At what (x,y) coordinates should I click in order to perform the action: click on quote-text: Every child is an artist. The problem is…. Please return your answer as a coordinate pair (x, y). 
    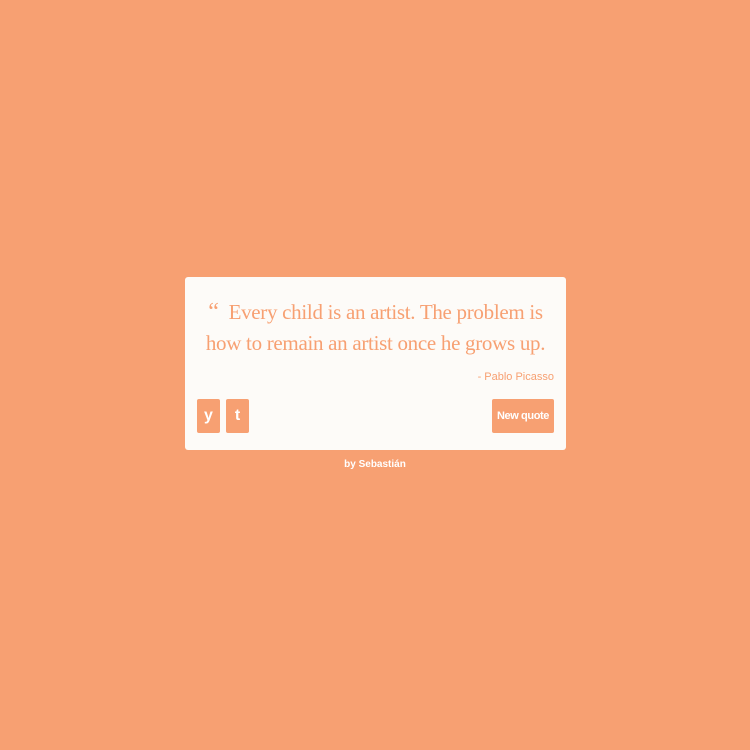
    Looking at the image, I should click on (375, 327).